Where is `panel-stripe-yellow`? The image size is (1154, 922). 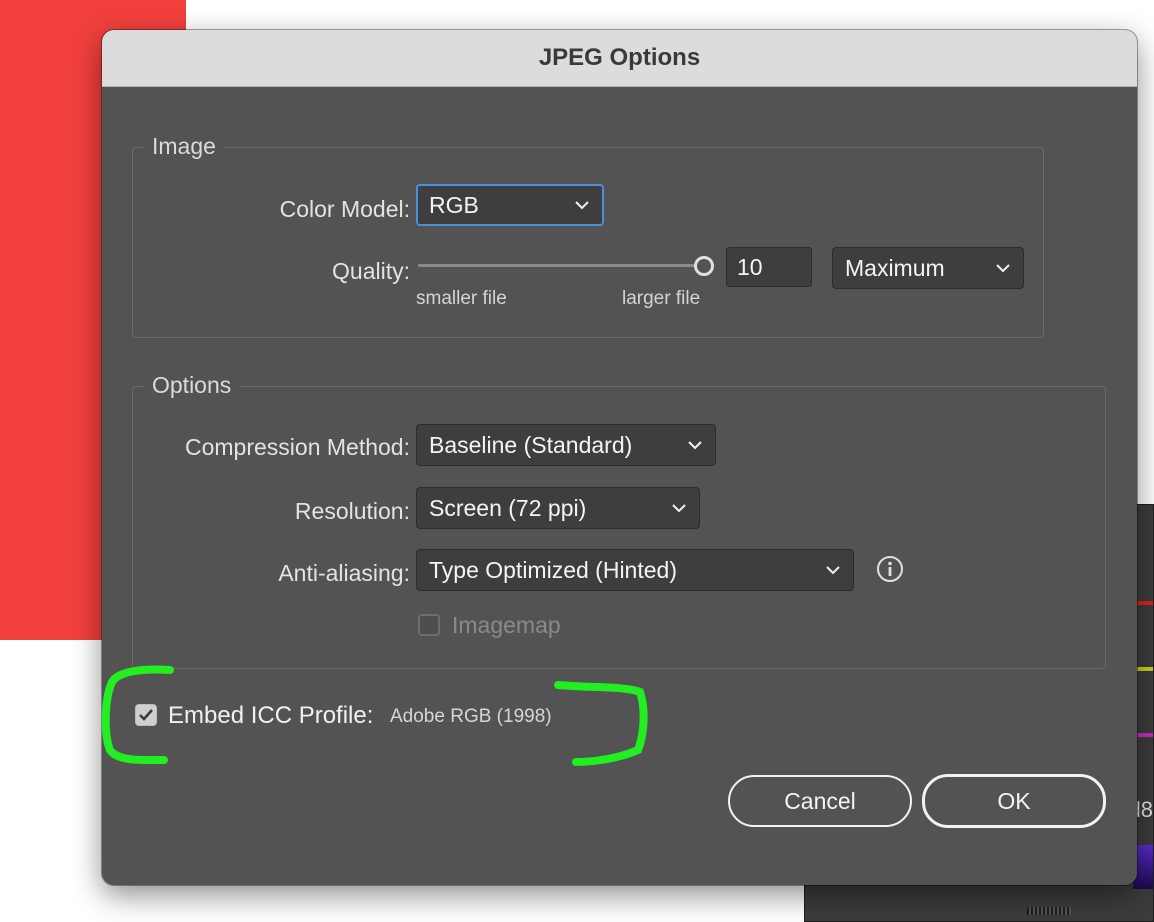
panel-stripe-yellow is located at coordinates (1145, 669).